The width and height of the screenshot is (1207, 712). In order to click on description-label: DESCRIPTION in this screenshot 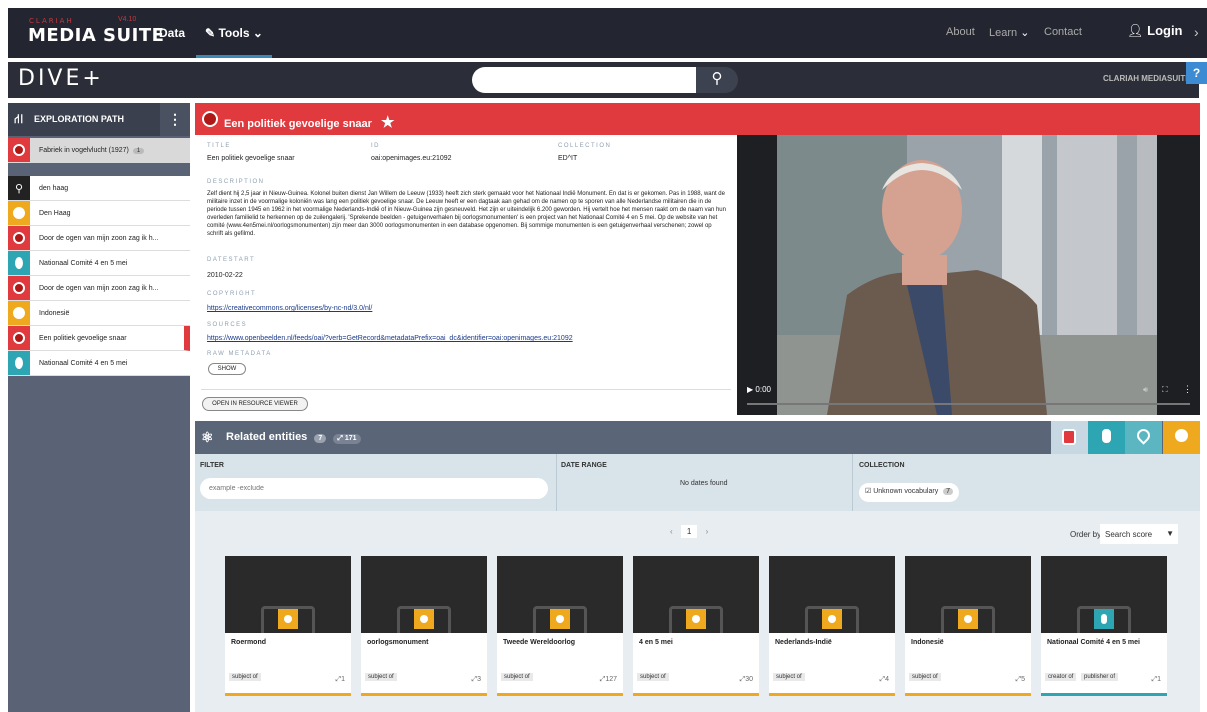, I will do `click(236, 182)`.